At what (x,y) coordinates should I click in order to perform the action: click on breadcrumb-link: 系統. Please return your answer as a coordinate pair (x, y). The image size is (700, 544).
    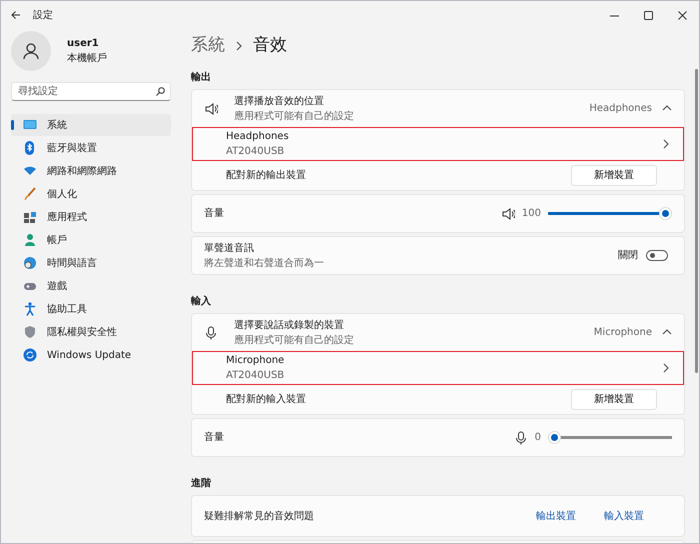
    Looking at the image, I should click on (208, 46).